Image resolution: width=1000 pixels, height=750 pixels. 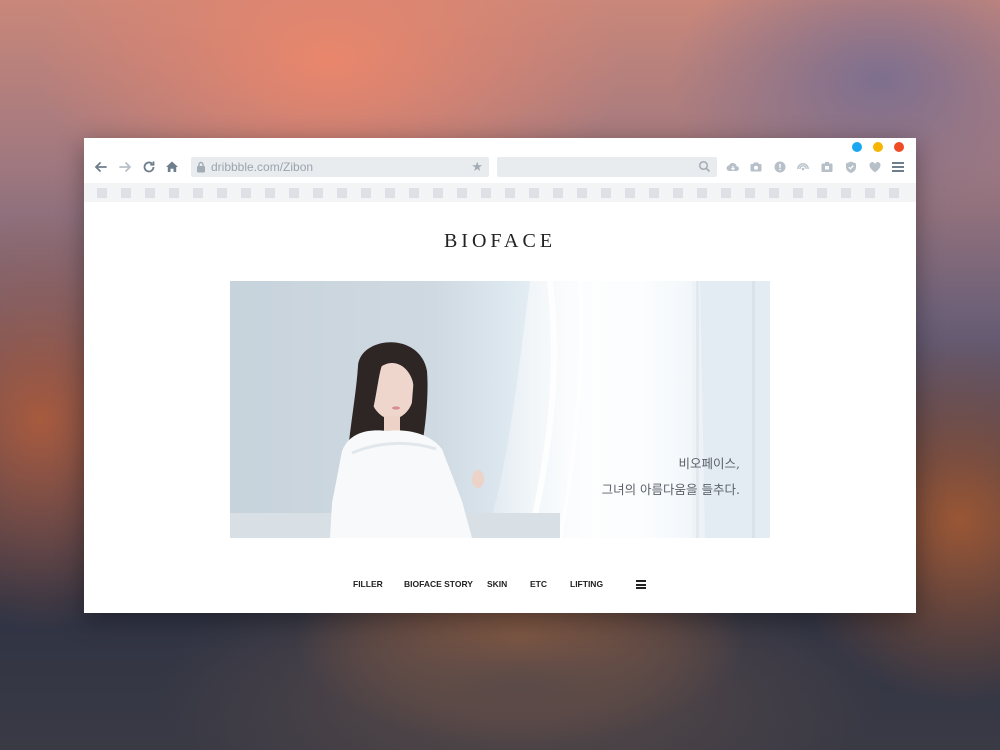 I want to click on main-navigation: FILLER BIOFACE STORY SKIN ETC LIFTING, so click(x=500, y=586).